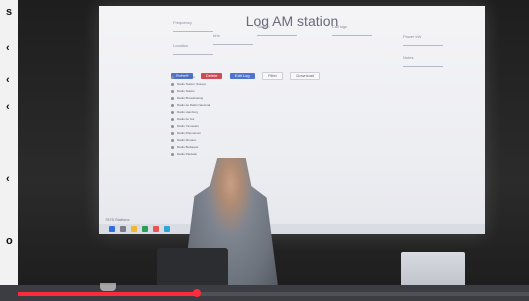 The width and height of the screenshot is (529, 301). What do you see at coordinates (291, 98) in the screenshot?
I see `log-item: Radio Broadcasting` at bounding box center [291, 98].